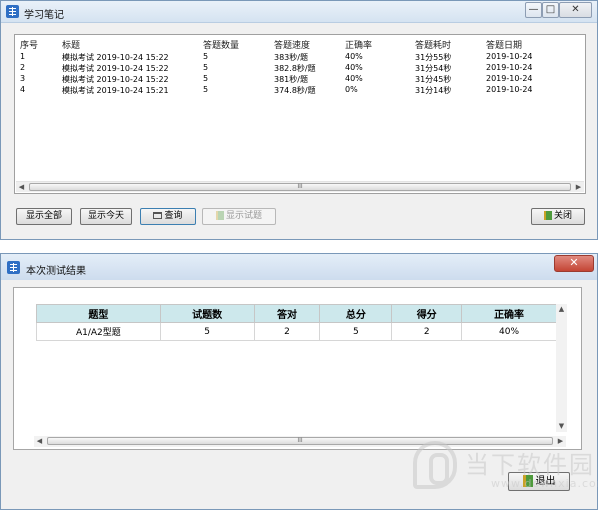 This screenshot has height=514, width=598. I want to click on cell-index: 2, so click(23, 67).